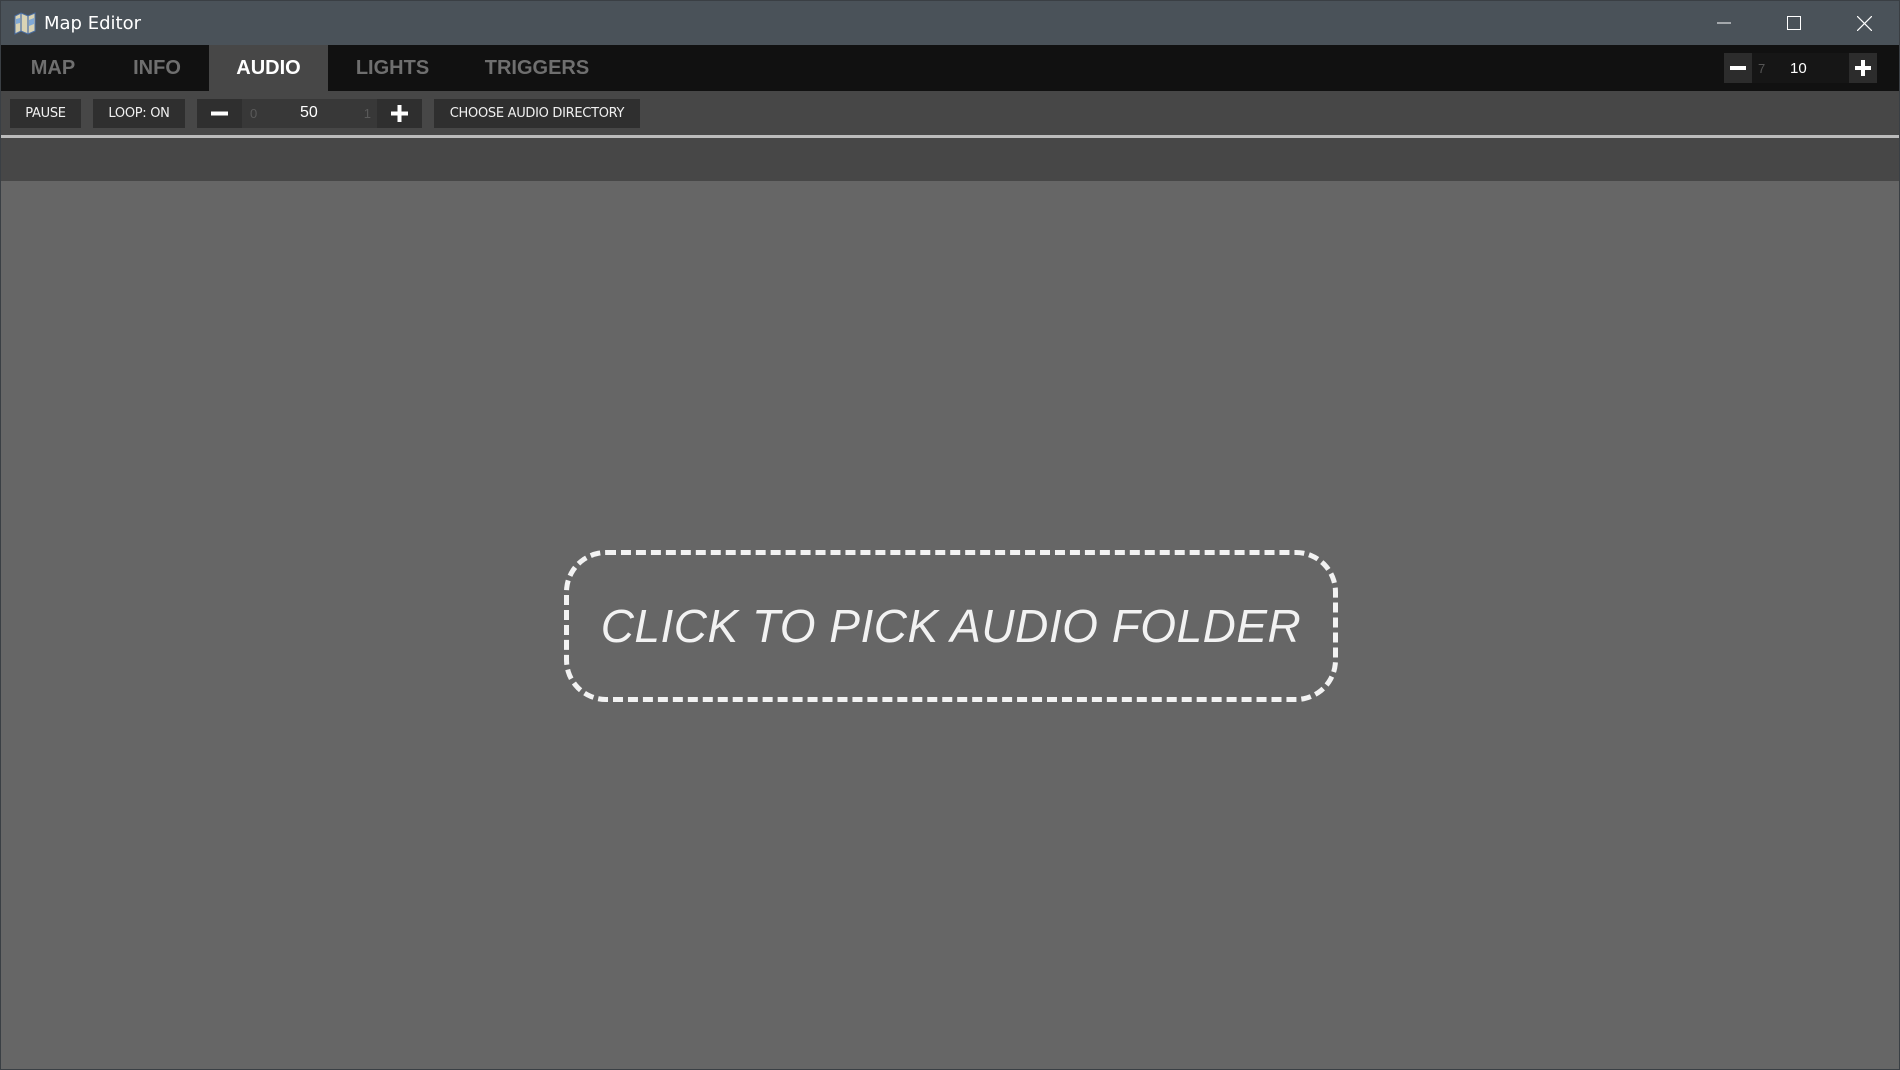 Image resolution: width=1900 pixels, height=1070 pixels. What do you see at coordinates (139, 113) in the screenshot?
I see `loop-toggle-button: LOOP: ON` at bounding box center [139, 113].